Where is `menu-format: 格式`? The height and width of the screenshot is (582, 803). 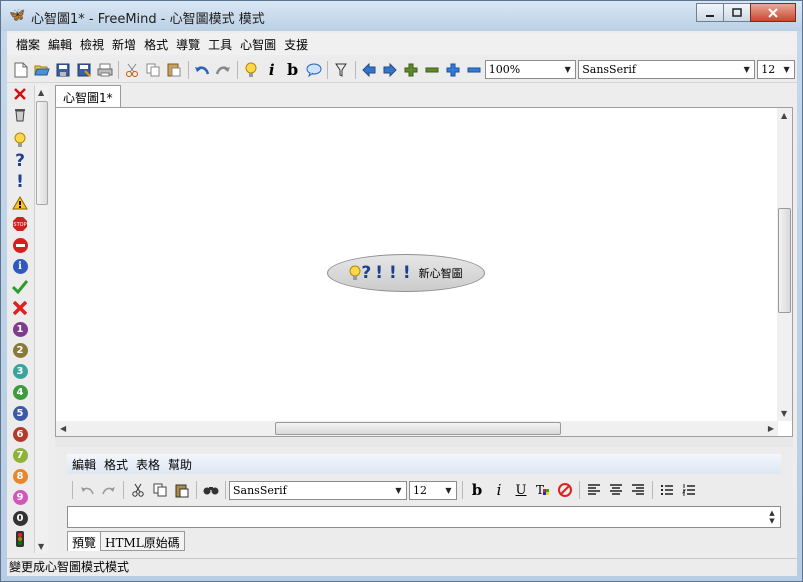
menu-format: 格式 is located at coordinates (156, 44).